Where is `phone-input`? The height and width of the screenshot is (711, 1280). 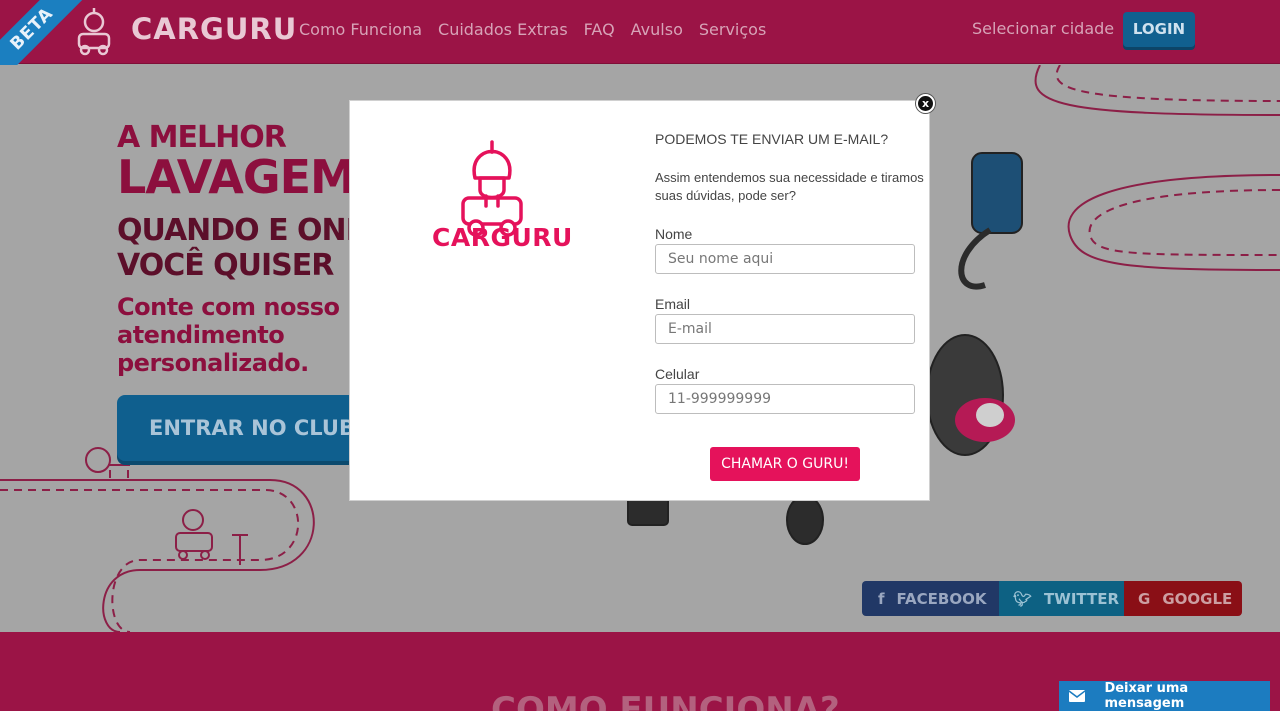
phone-input is located at coordinates (785, 399).